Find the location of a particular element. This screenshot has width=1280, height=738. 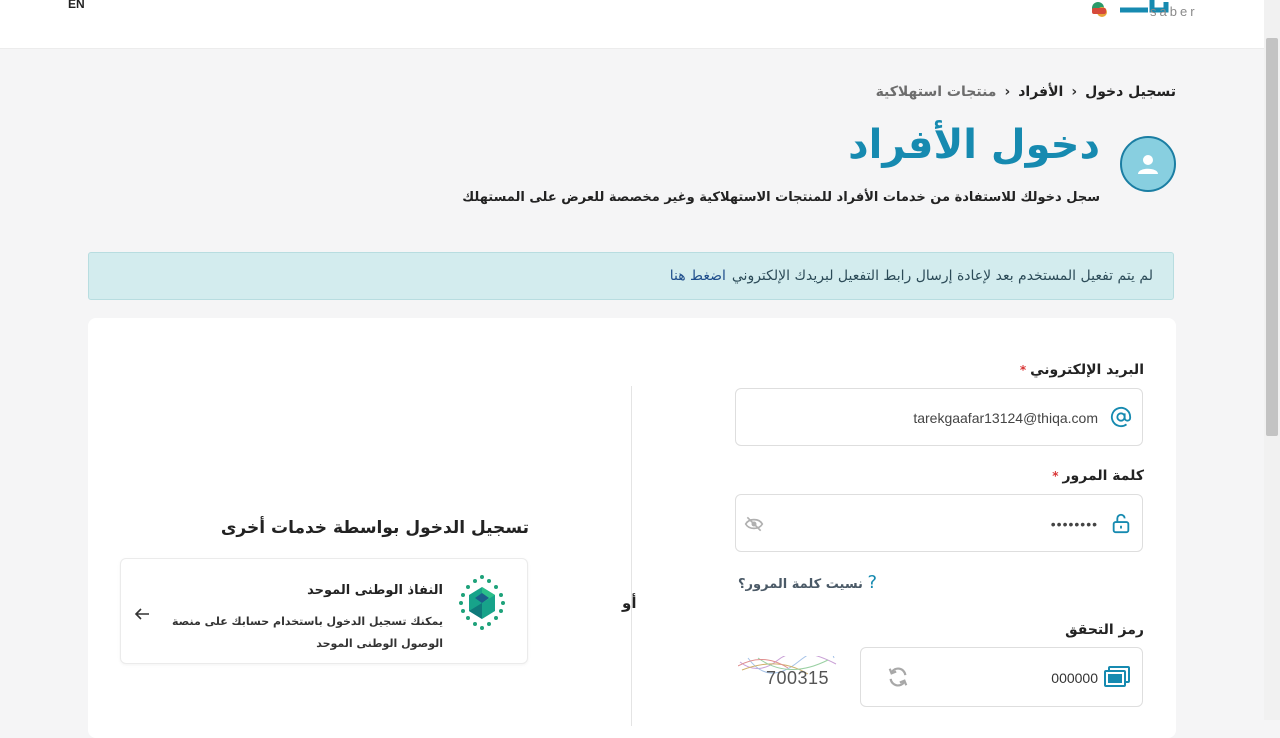

captcha-label: رمز التحقق is located at coordinates (1104, 630).